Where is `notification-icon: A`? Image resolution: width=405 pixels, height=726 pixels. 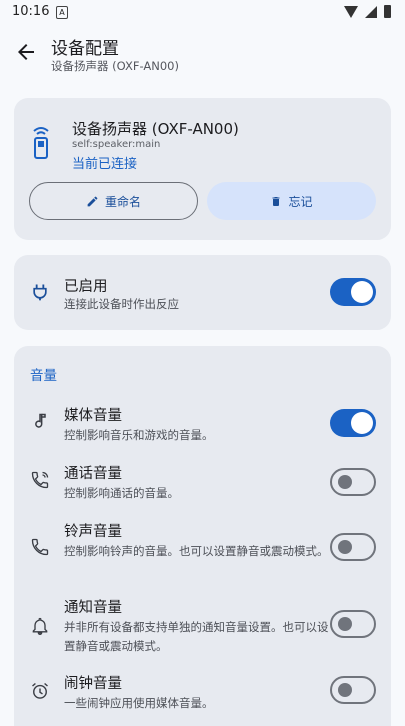
notification-icon: A is located at coordinates (62, 12).